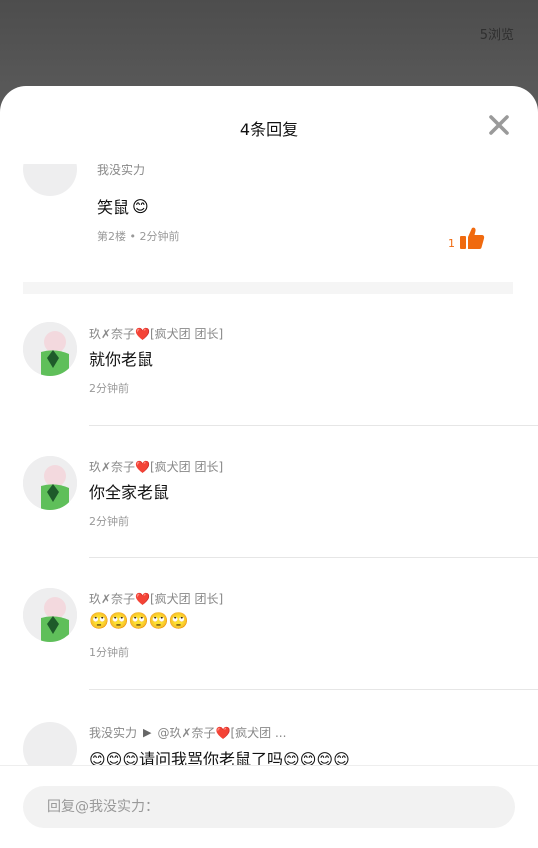 The image size is (538, 848). Describe the element at coordinates (269, 129) in the screenshot. I see `sheet-title: 4条回复` at that location.